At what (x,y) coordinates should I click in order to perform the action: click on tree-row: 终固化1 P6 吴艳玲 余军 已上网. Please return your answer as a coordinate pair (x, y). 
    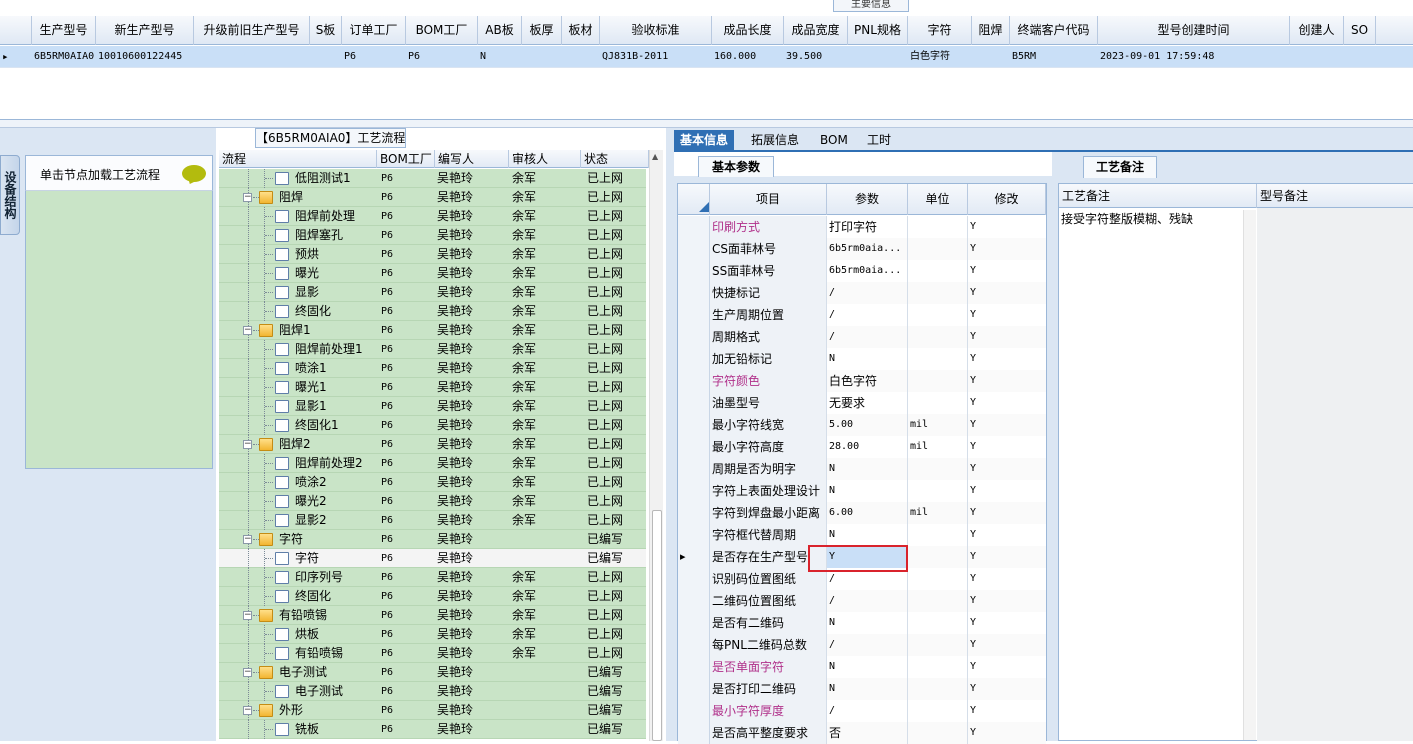
    Looking at the image, I should click on (432, 425).